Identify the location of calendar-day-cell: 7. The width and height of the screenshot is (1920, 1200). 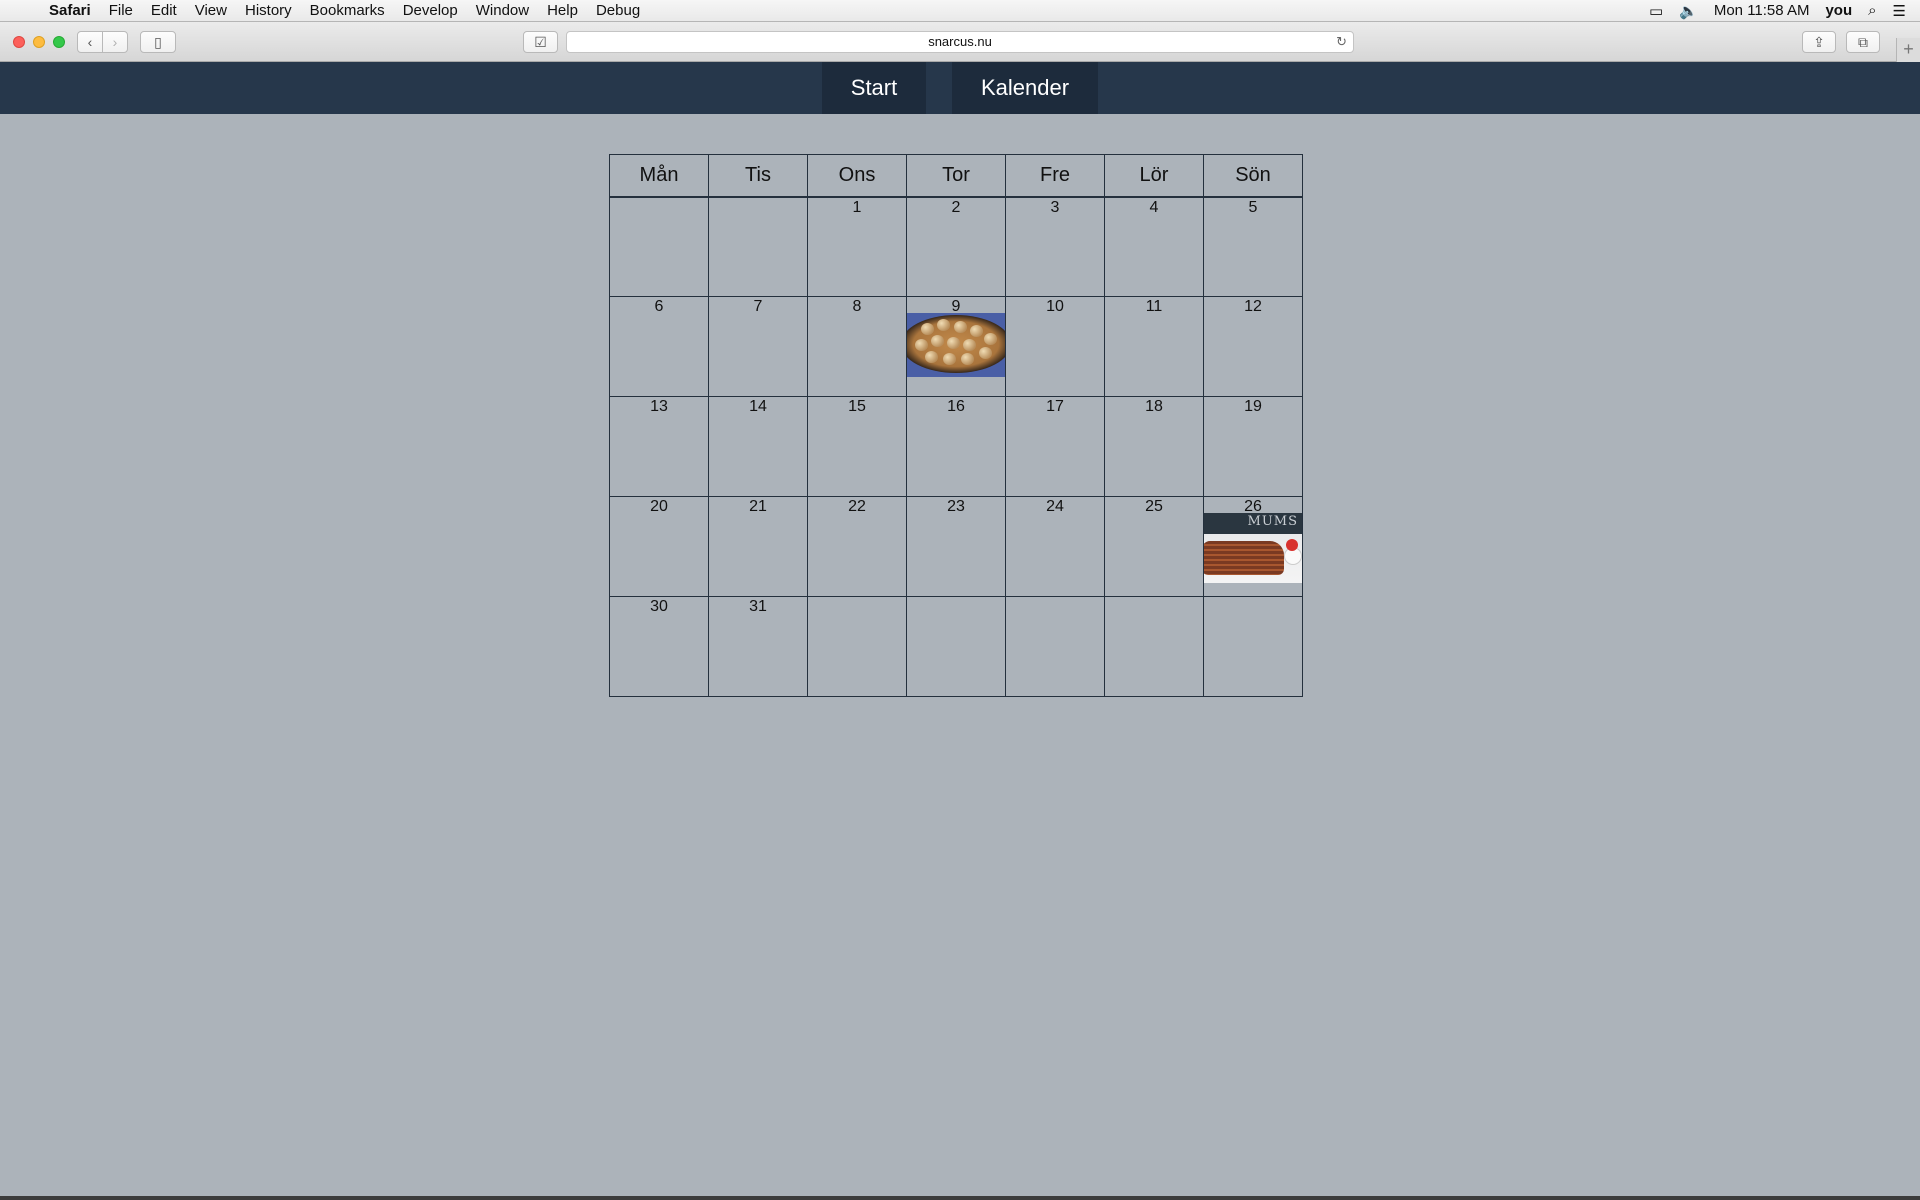
(758, 346).